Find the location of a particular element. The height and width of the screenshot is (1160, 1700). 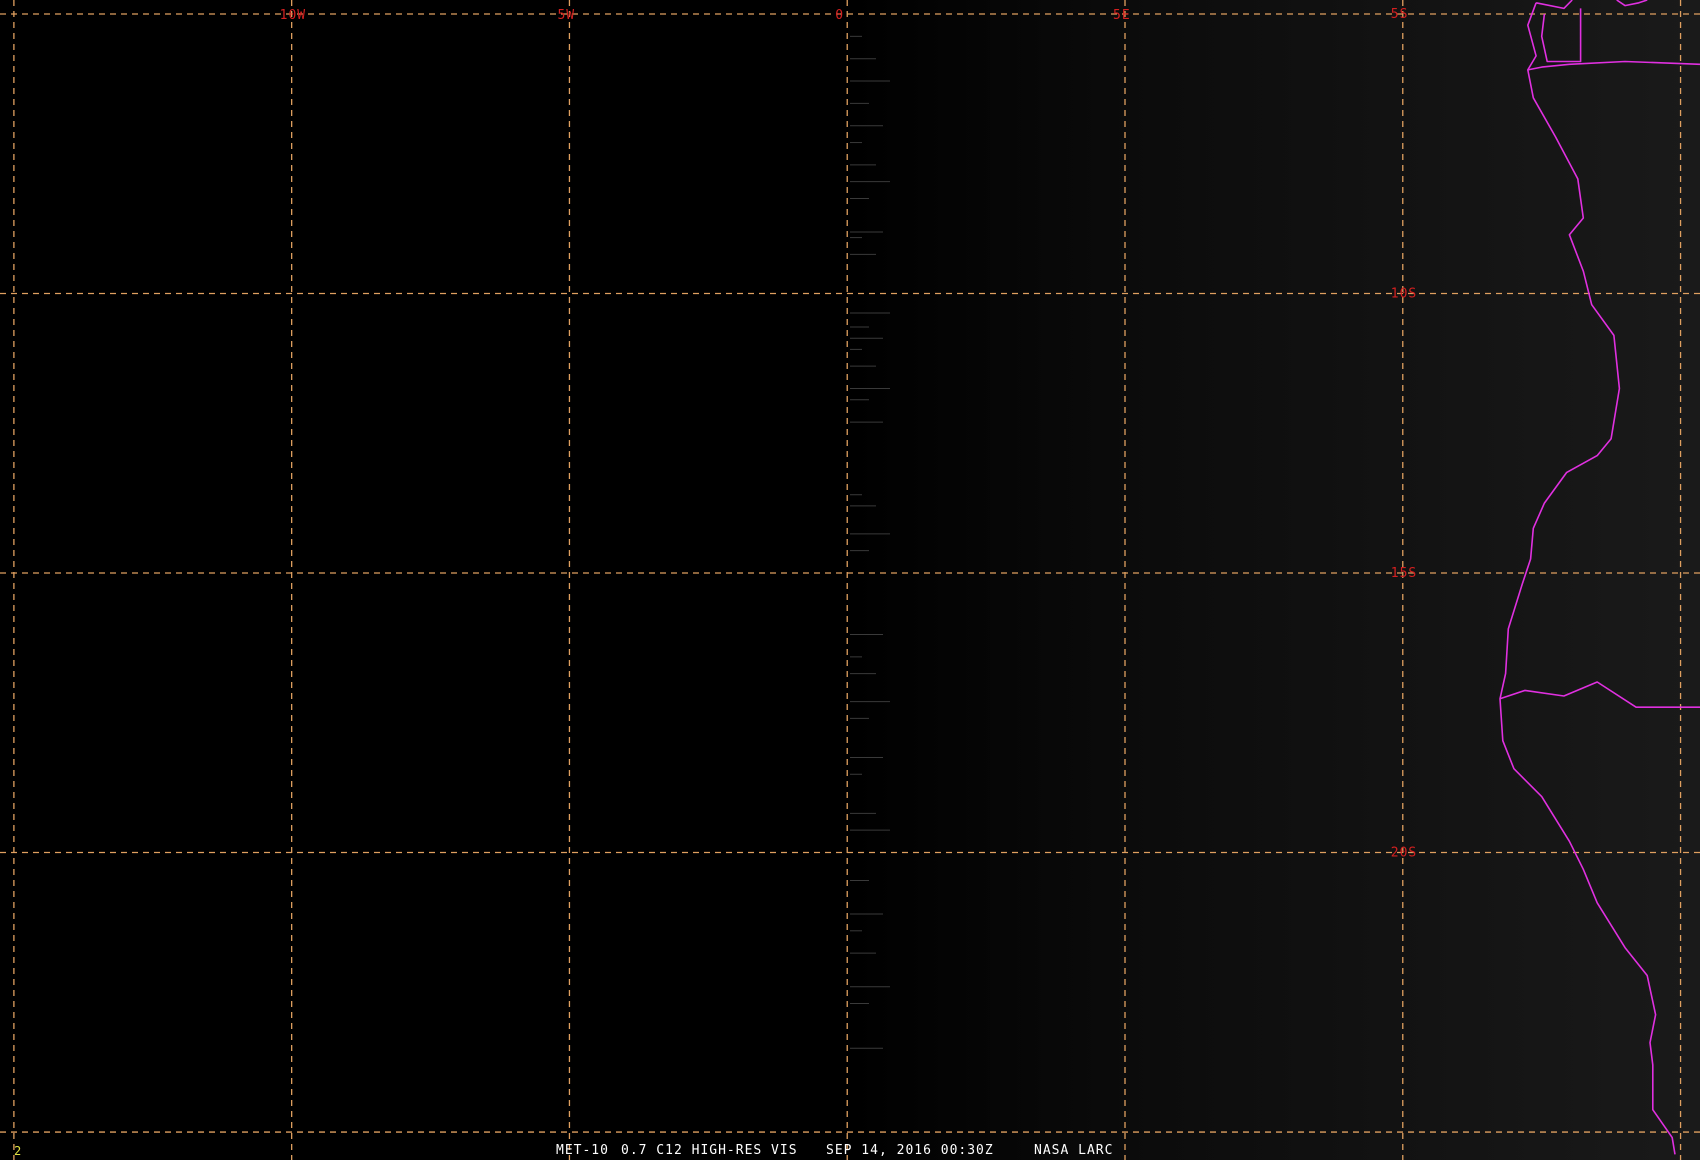

caption-satellite: MET-10 is located at coordinates (582, 1150).